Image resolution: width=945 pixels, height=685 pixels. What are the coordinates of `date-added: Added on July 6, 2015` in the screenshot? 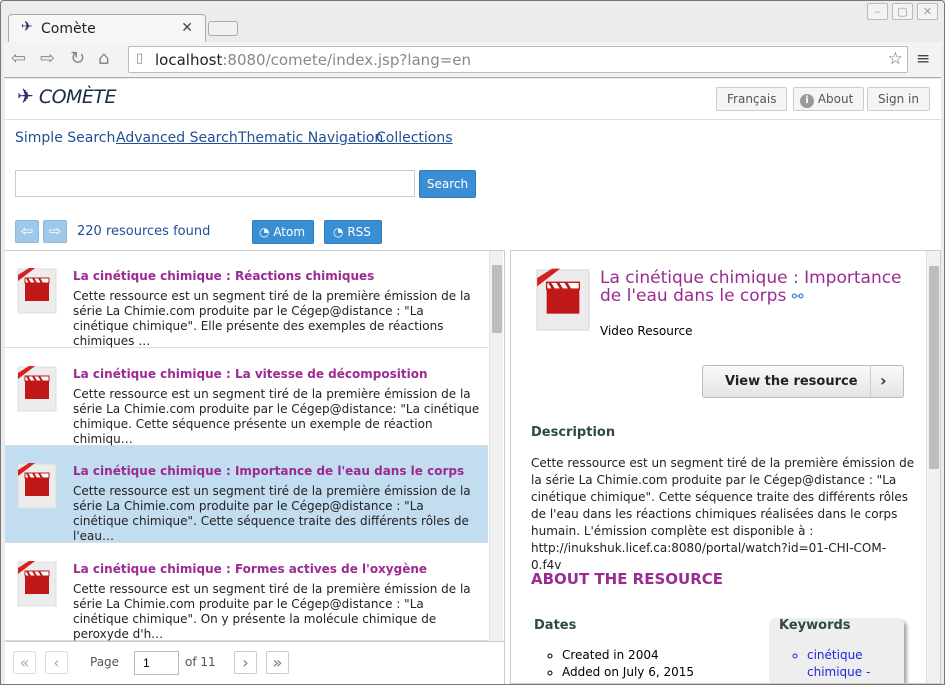 It's located at (628, 672).